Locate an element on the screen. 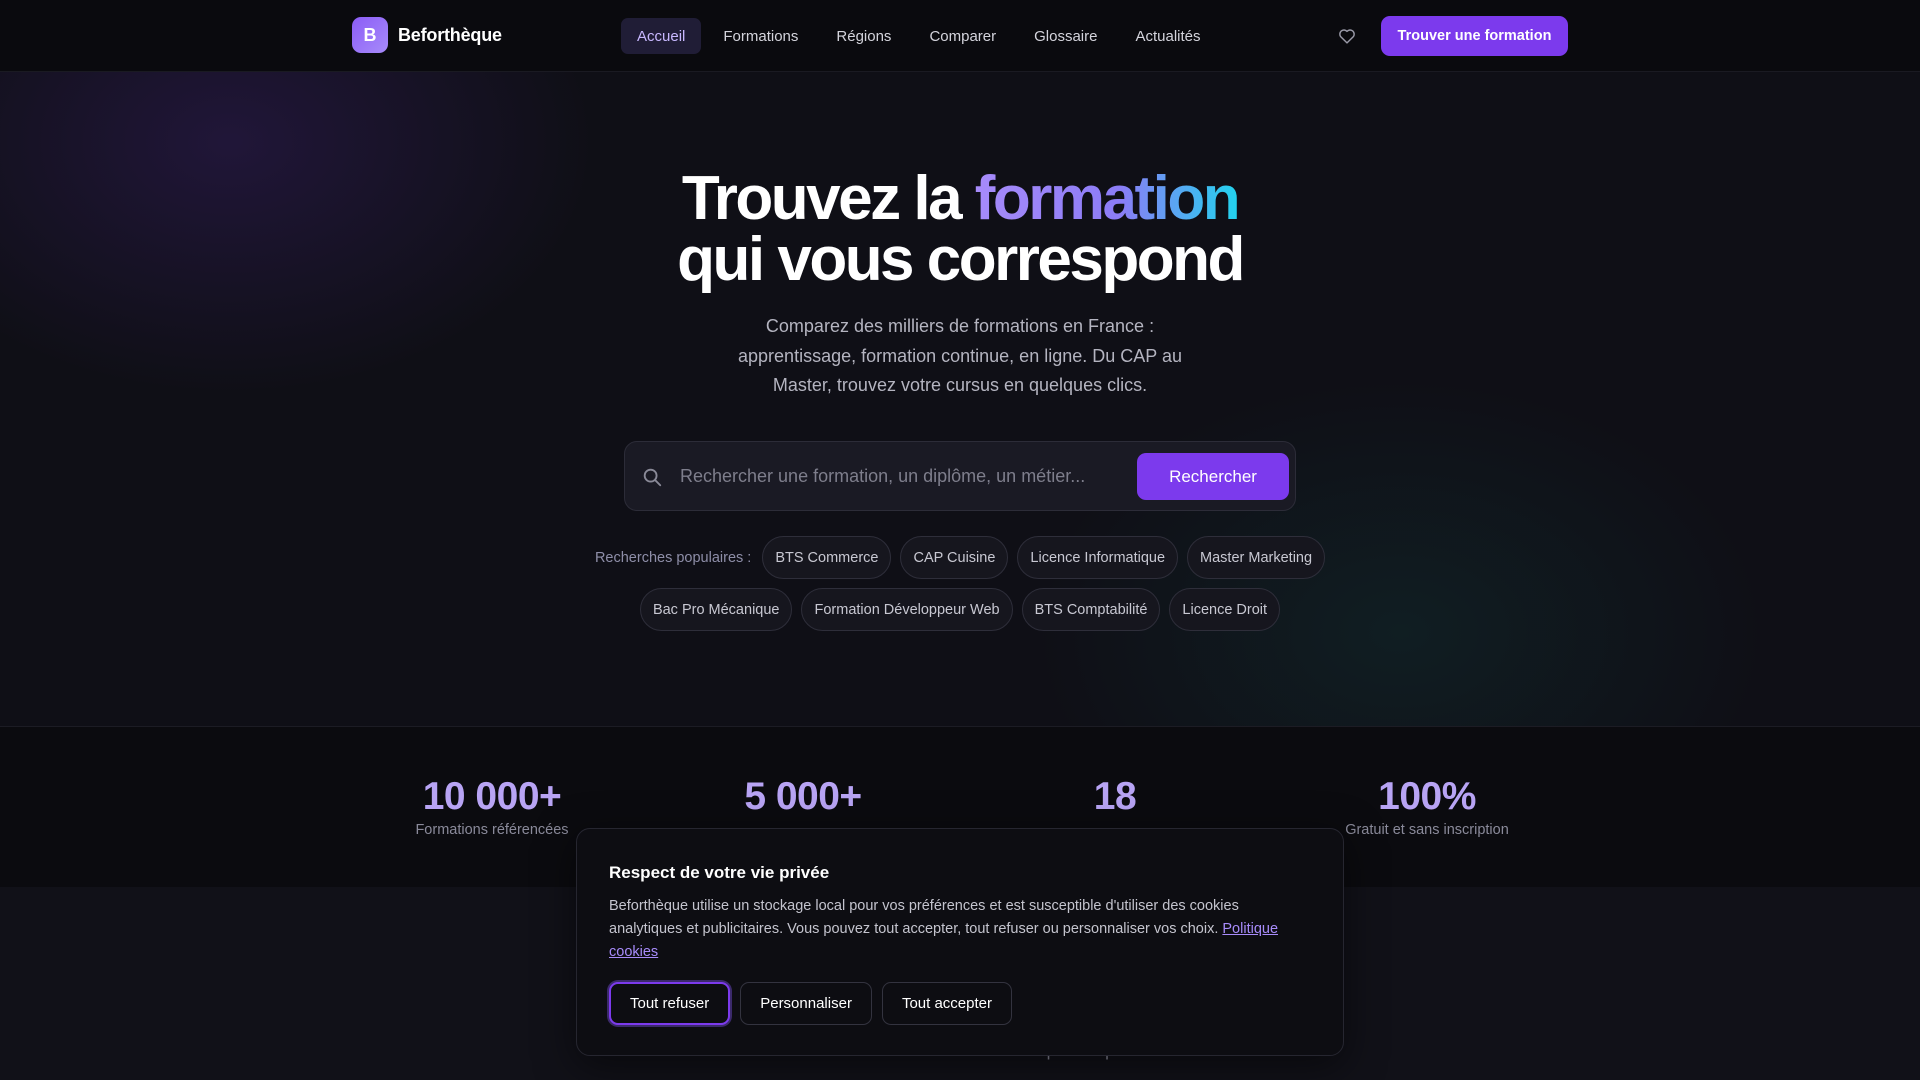 Image resolution: width=1920 pixels, height=1080 pixels. accept-all-button: Tout accepter is located at coordinates (946, 1003).